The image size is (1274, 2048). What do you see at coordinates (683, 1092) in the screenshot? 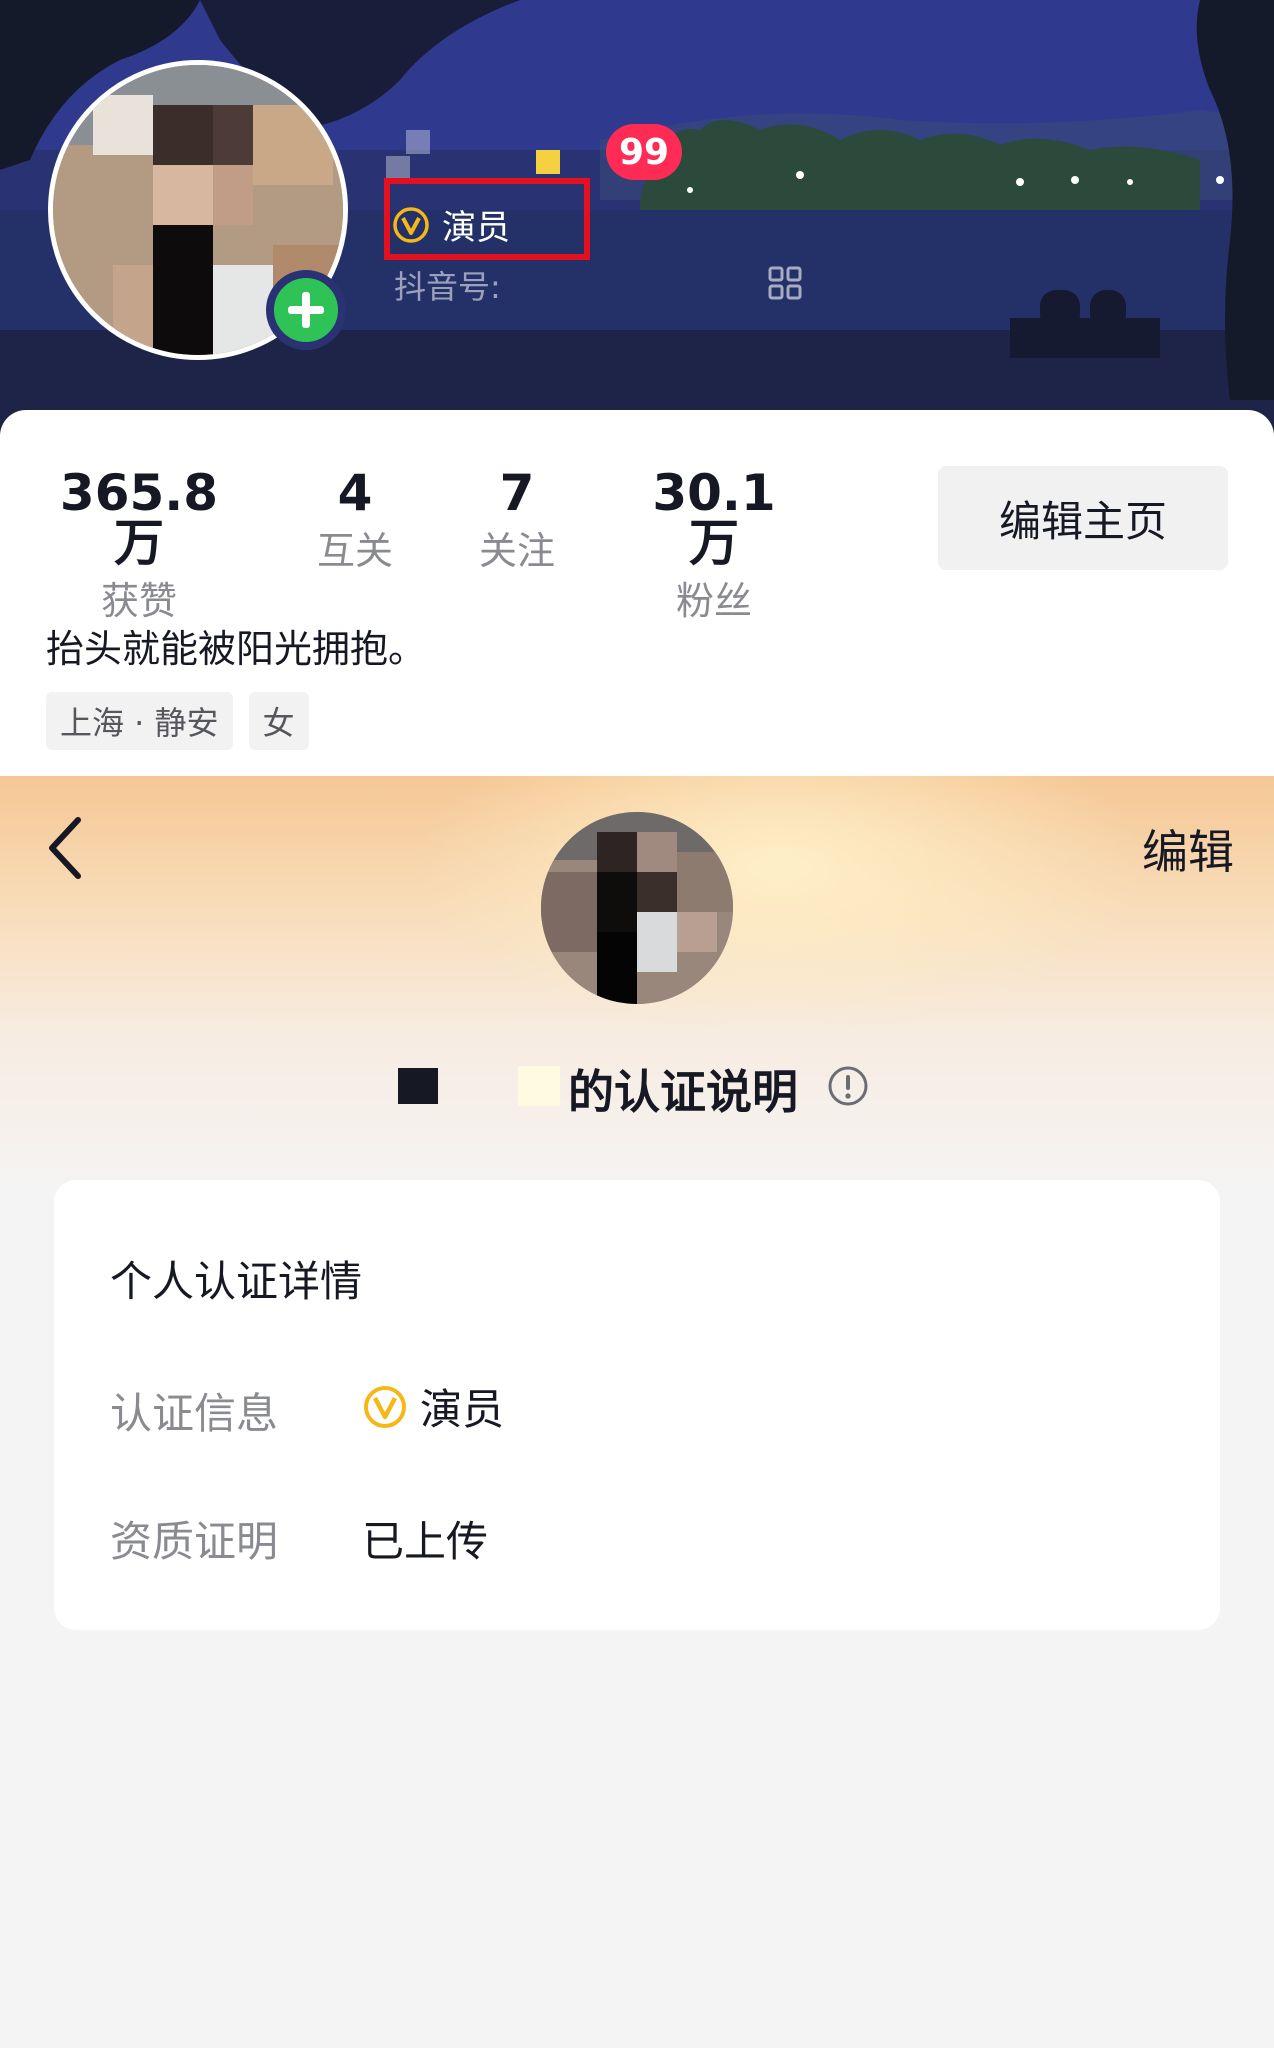
I see `certification-title: 的认证说明` at bounding box center [683, 1092].